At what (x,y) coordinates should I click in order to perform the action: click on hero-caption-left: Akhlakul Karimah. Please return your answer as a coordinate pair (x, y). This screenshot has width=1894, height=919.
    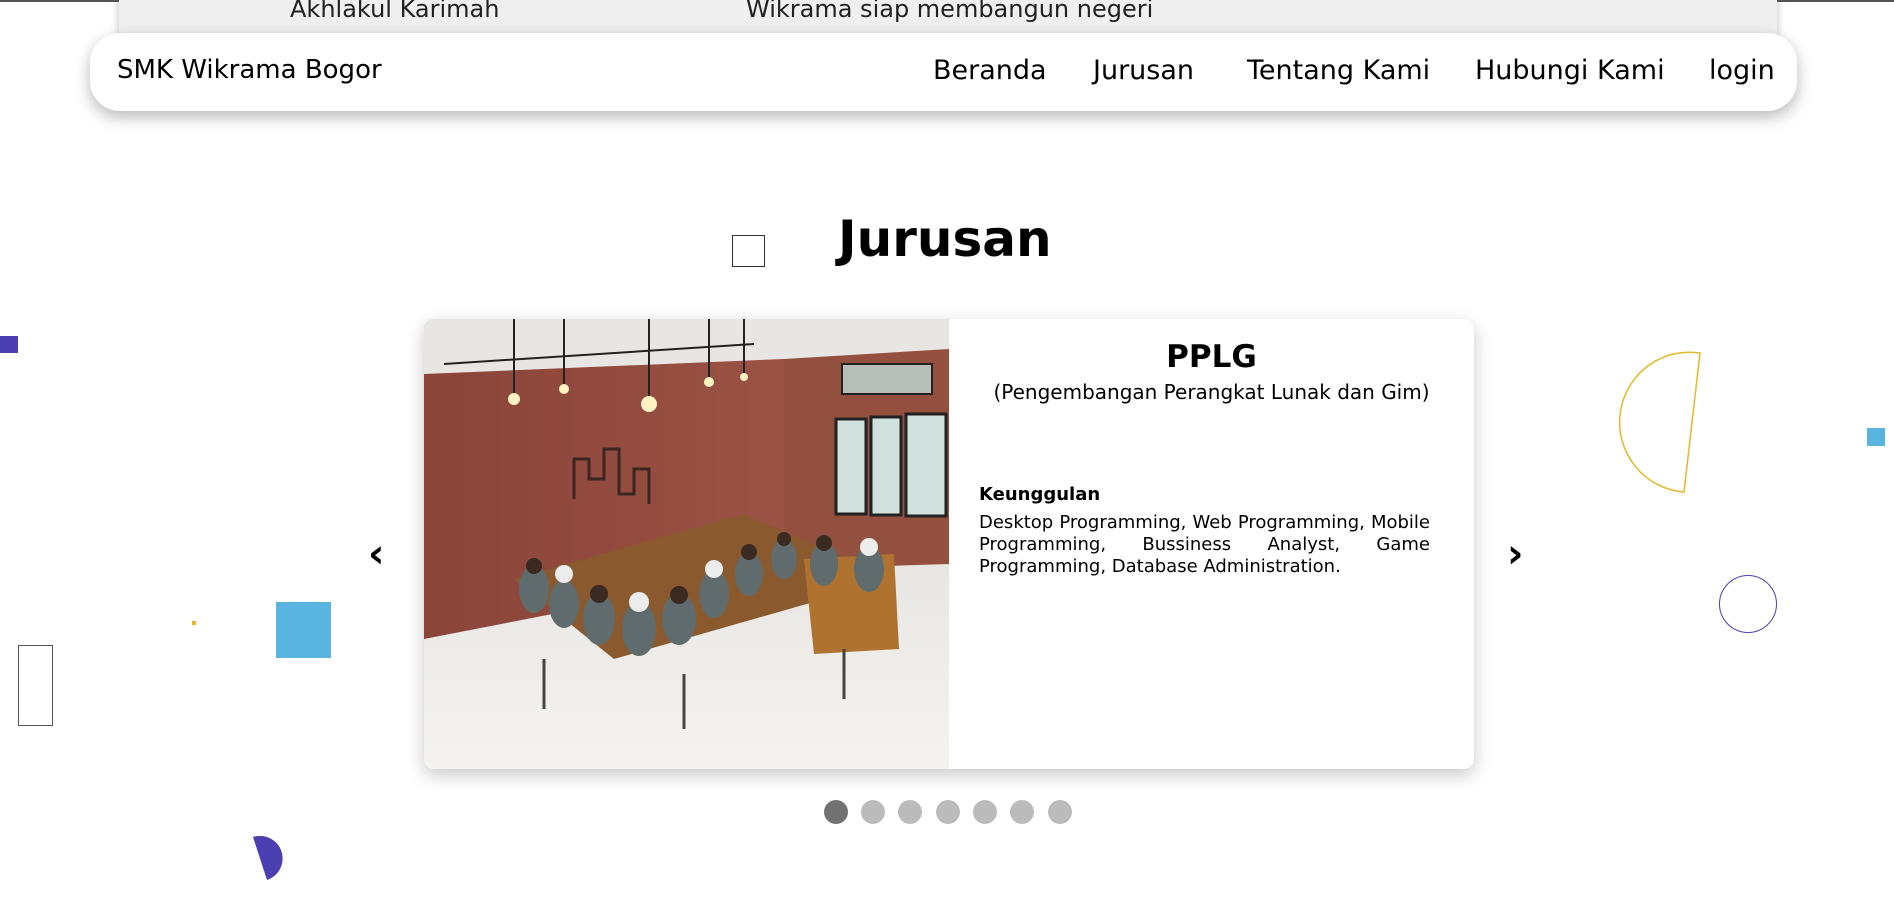
    Looking at the image, I should click on (395, 11).